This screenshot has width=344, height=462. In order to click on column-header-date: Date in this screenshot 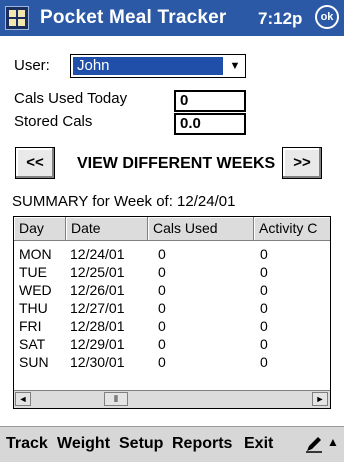, I will do `click(107, 229)`.